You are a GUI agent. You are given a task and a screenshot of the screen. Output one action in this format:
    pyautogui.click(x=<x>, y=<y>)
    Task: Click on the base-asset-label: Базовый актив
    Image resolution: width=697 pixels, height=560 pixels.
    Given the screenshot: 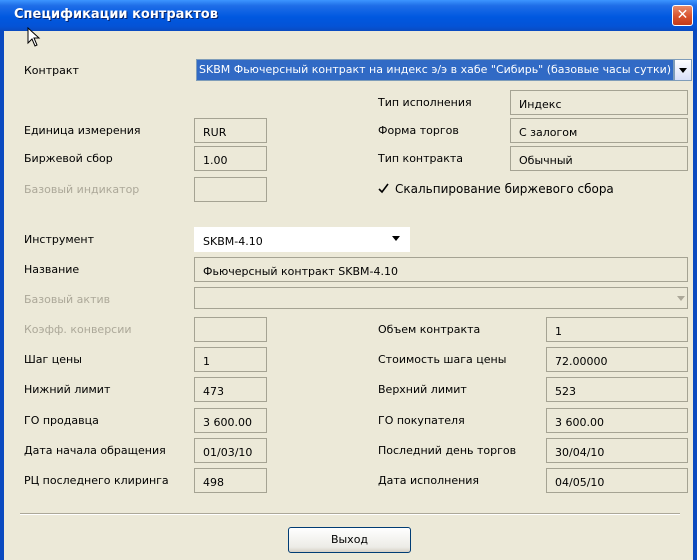 What is the action you would take?
    pyautogui.click(x=67, y=299)
    